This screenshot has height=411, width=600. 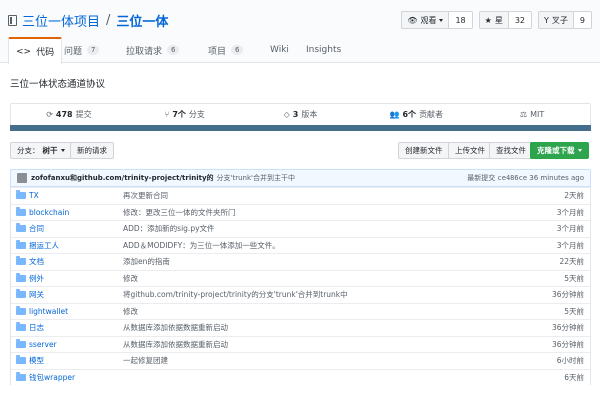 I want to click on file-commit-message: ADD＆MODIDFY：为三位一体添加一些文件。, so click(x=201, y=245).